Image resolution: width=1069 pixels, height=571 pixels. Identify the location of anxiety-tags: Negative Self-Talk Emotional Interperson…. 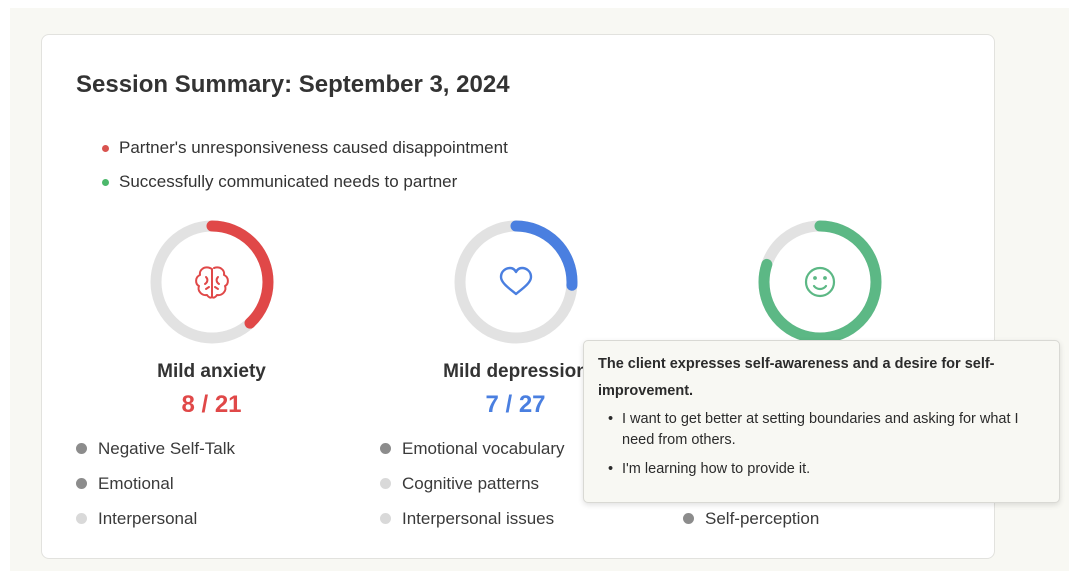
(155, 483).